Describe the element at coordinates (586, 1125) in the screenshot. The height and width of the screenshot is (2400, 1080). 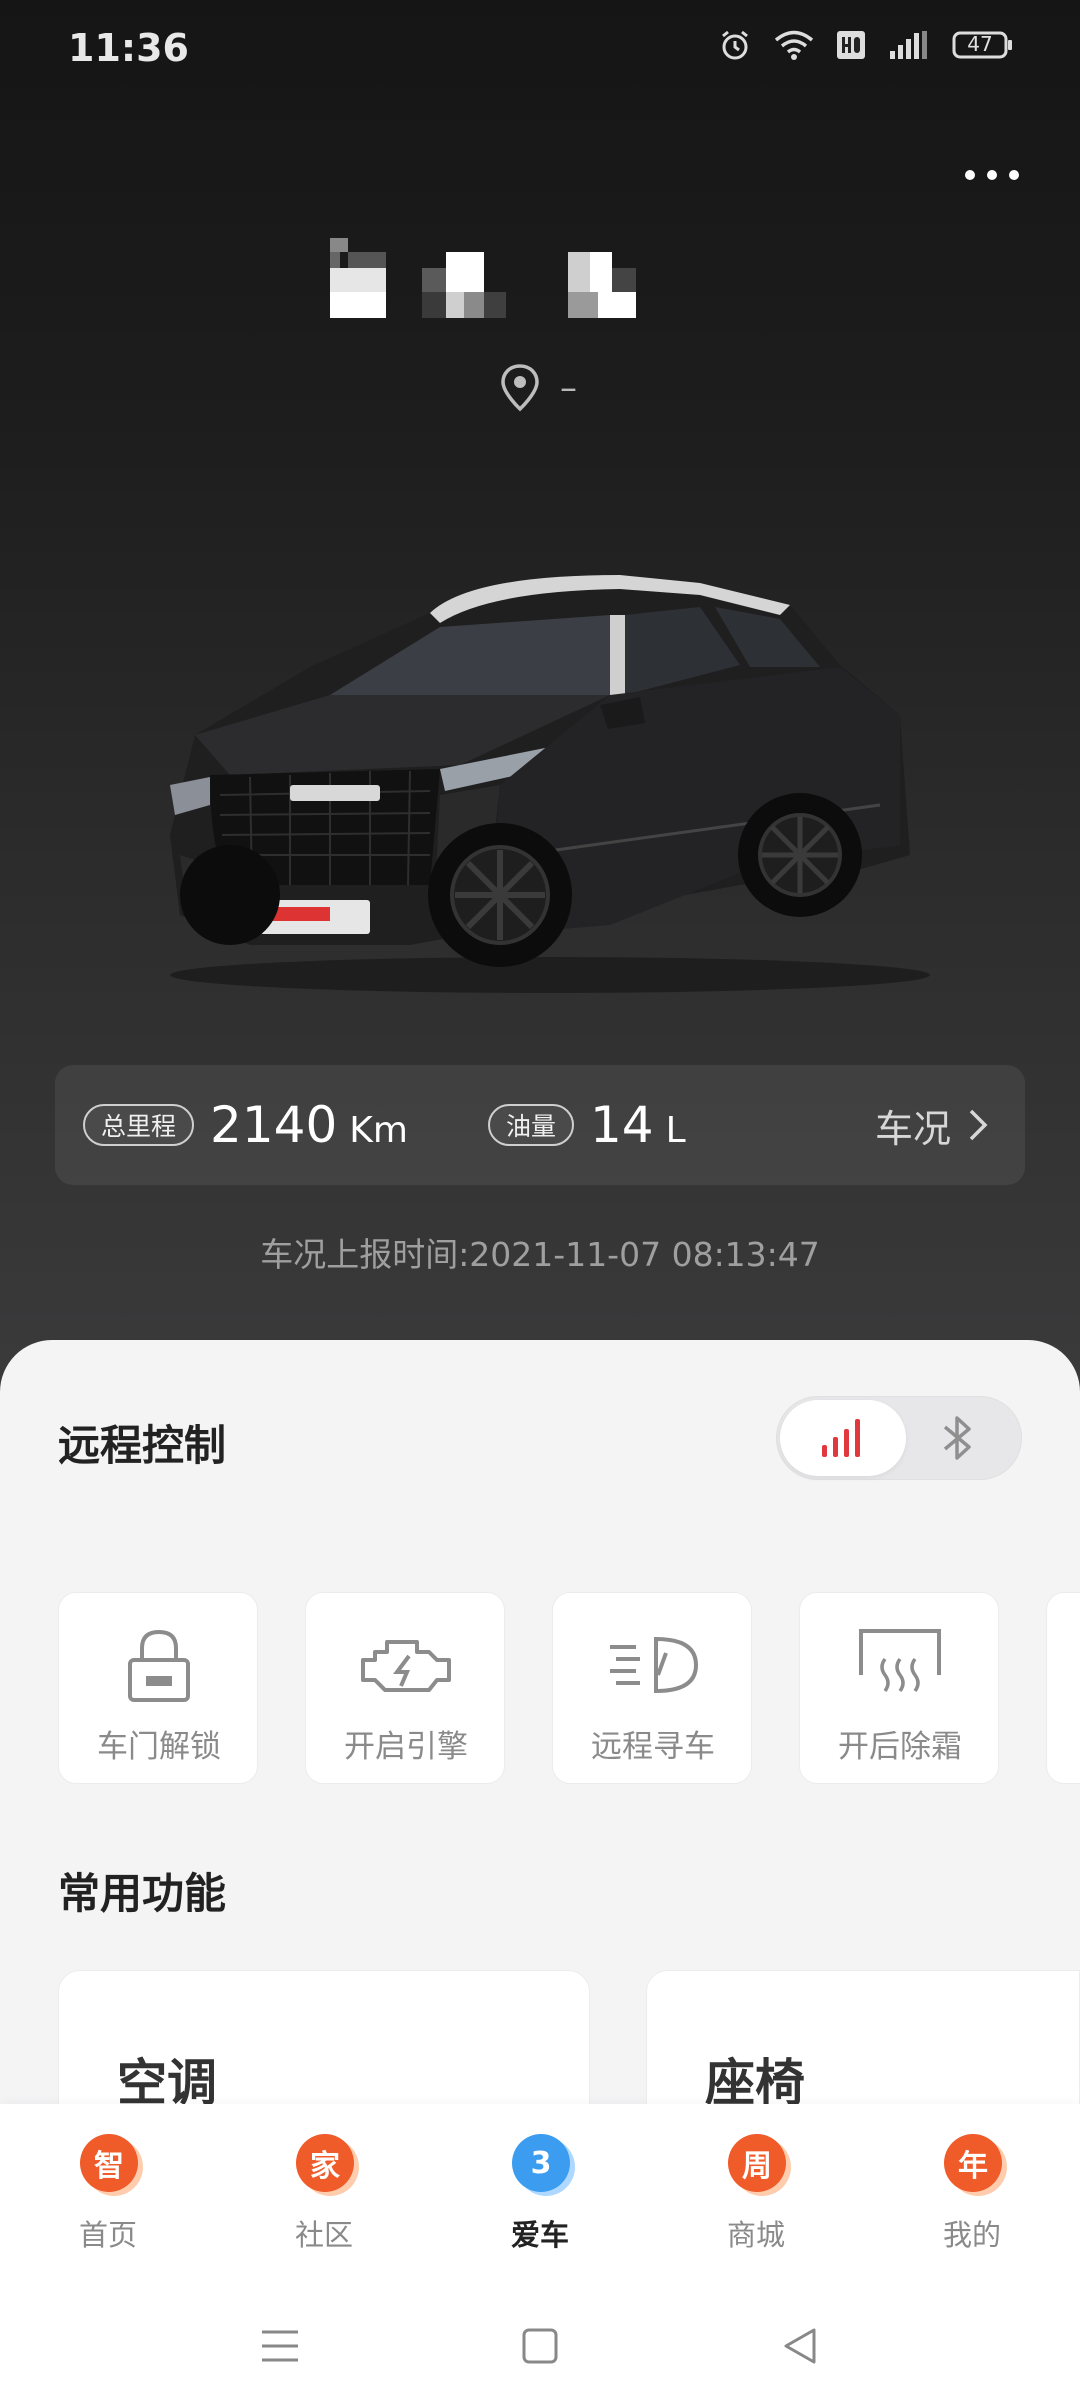
I see `fuel-stat: 油量 14 L` at that location.